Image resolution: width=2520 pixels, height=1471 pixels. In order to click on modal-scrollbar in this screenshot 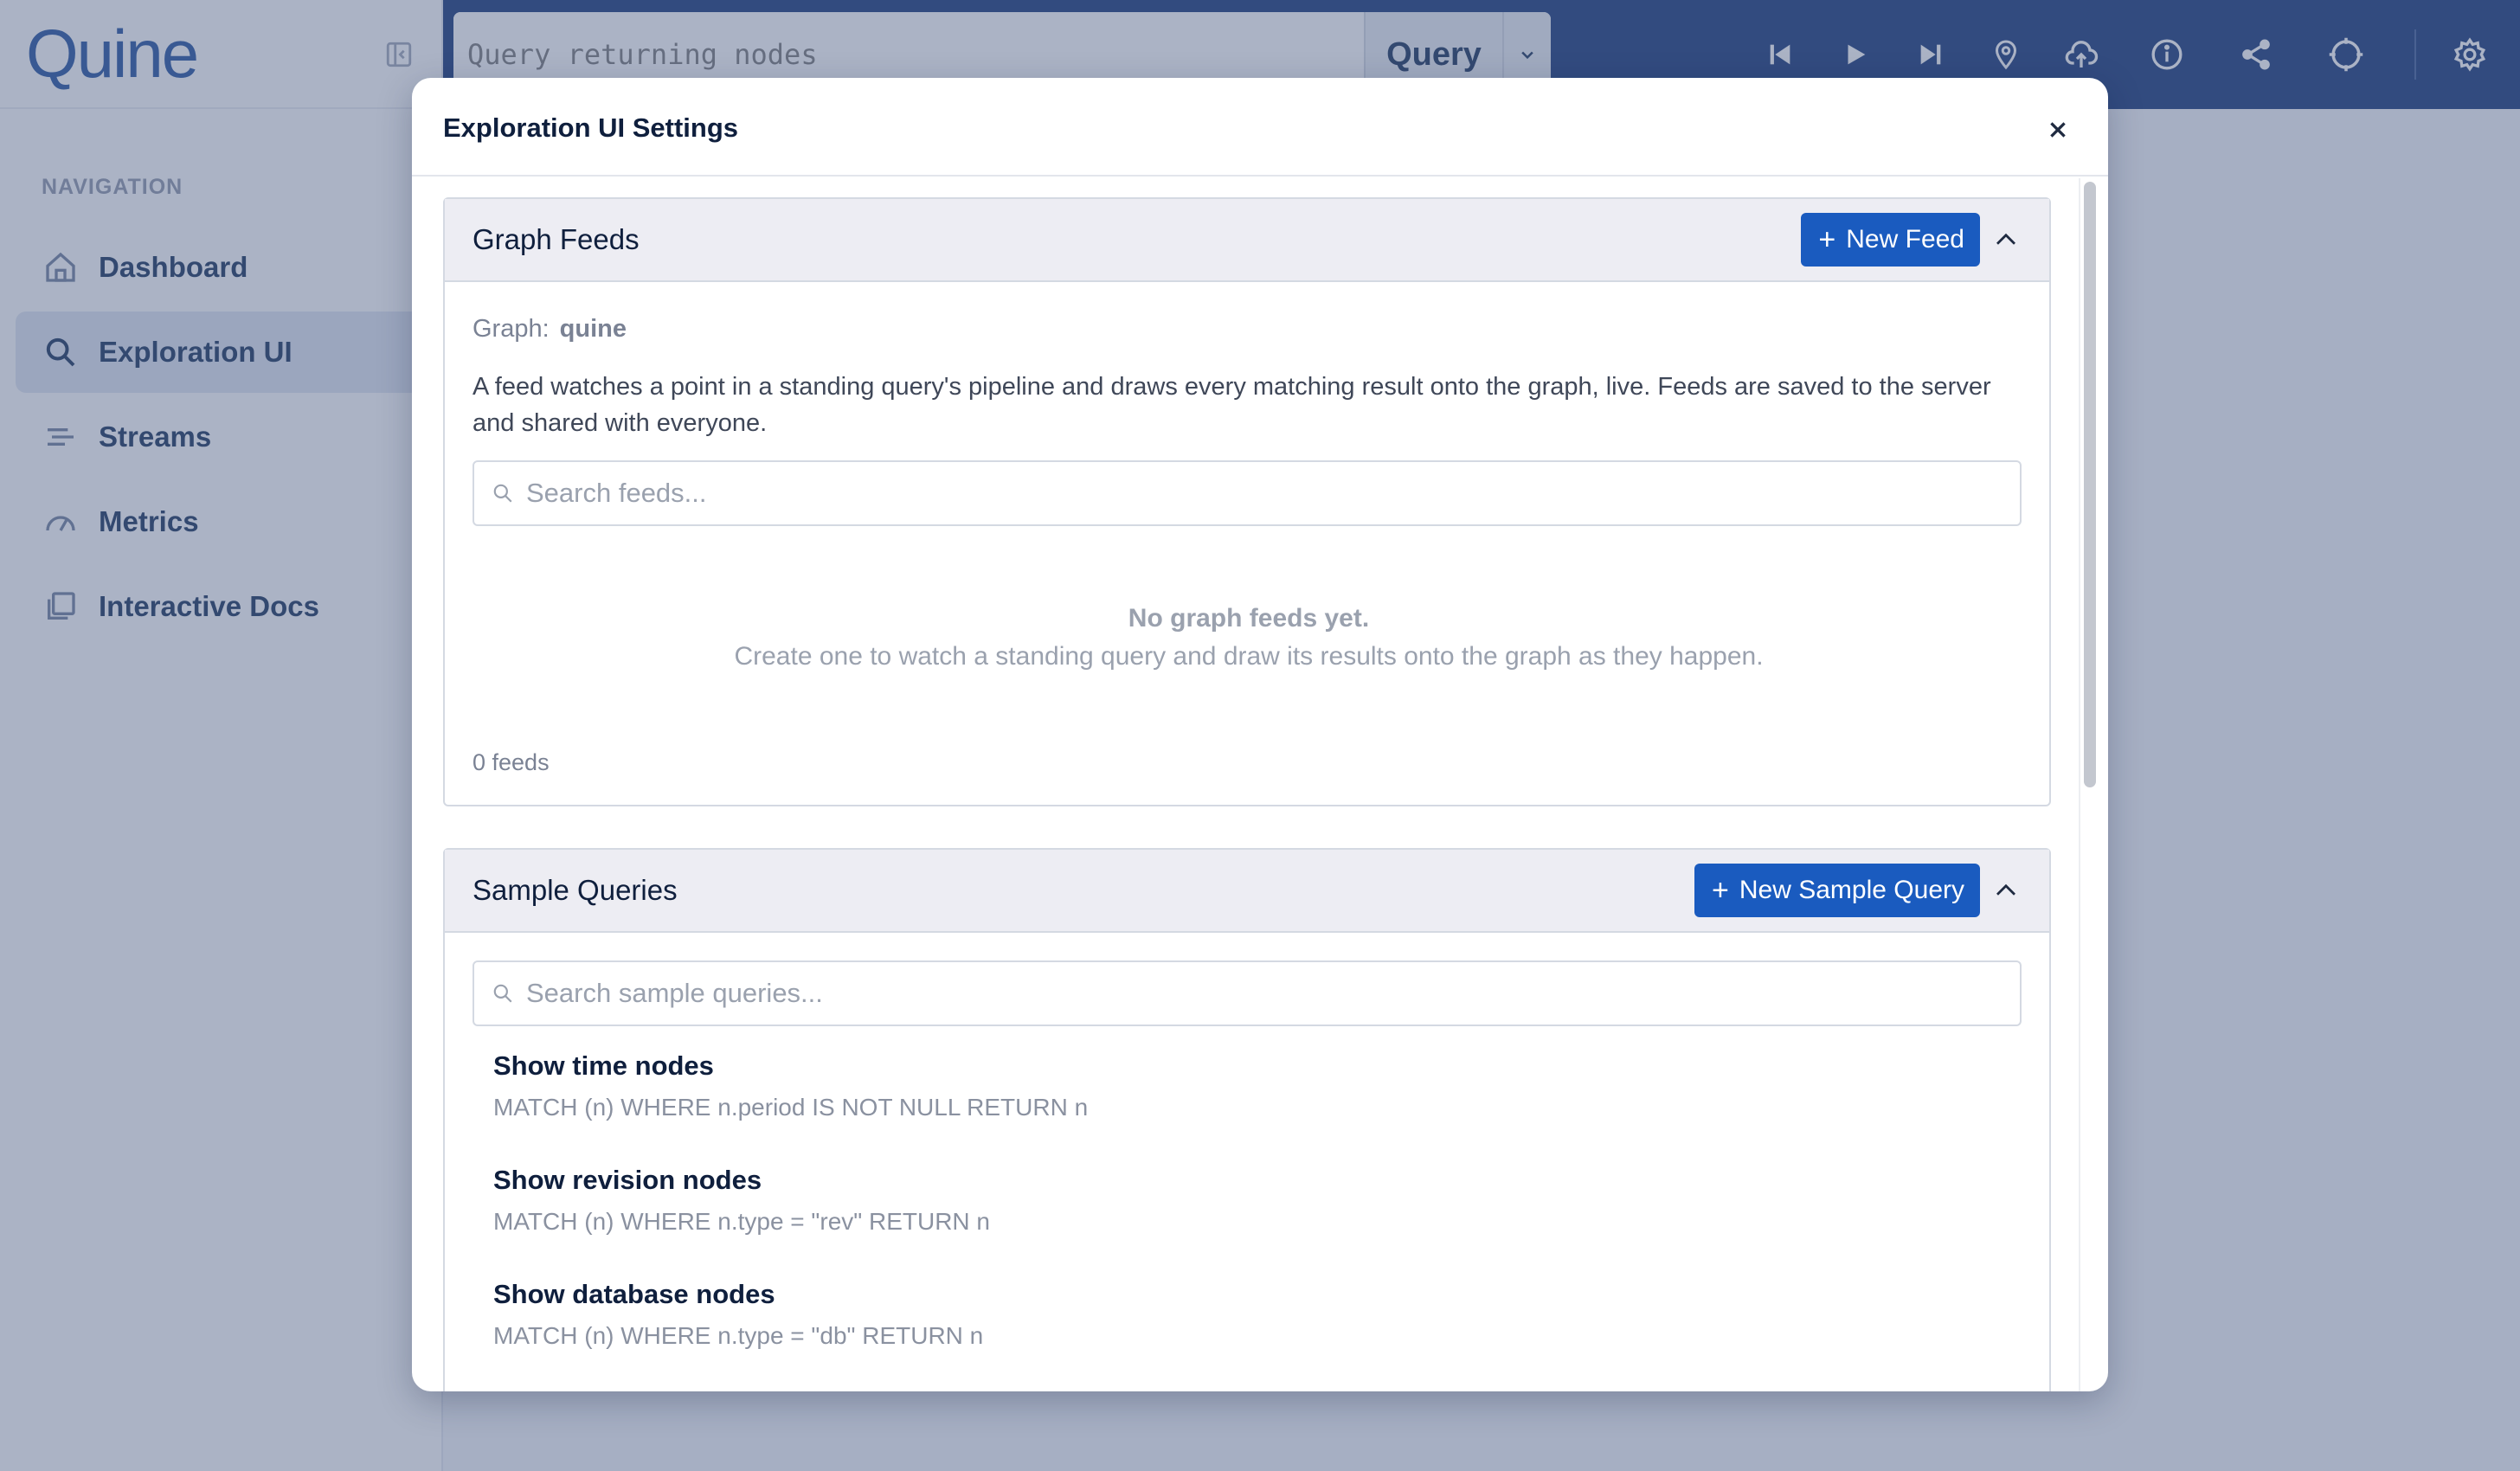, I will do `click(2090, 484)`.